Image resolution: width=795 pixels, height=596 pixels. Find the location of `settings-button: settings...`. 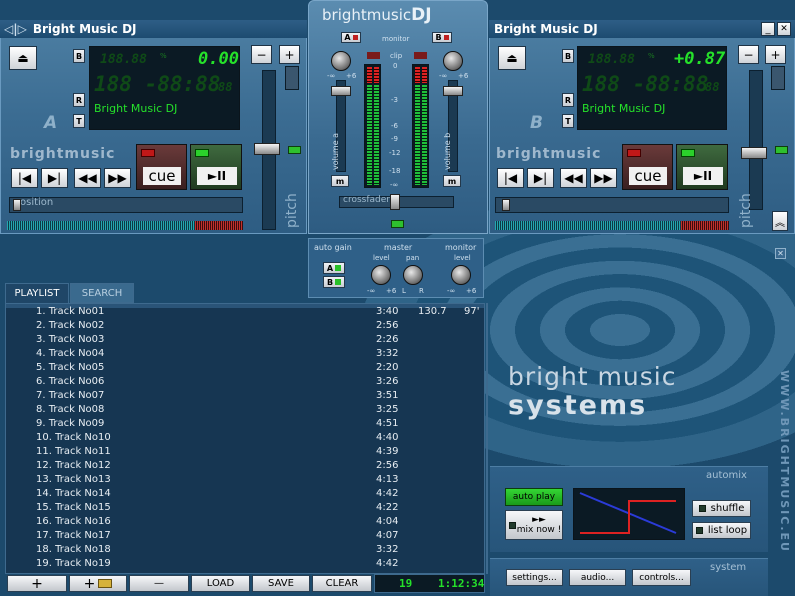

settings-button: settings... is located at coordinates (534, 577).